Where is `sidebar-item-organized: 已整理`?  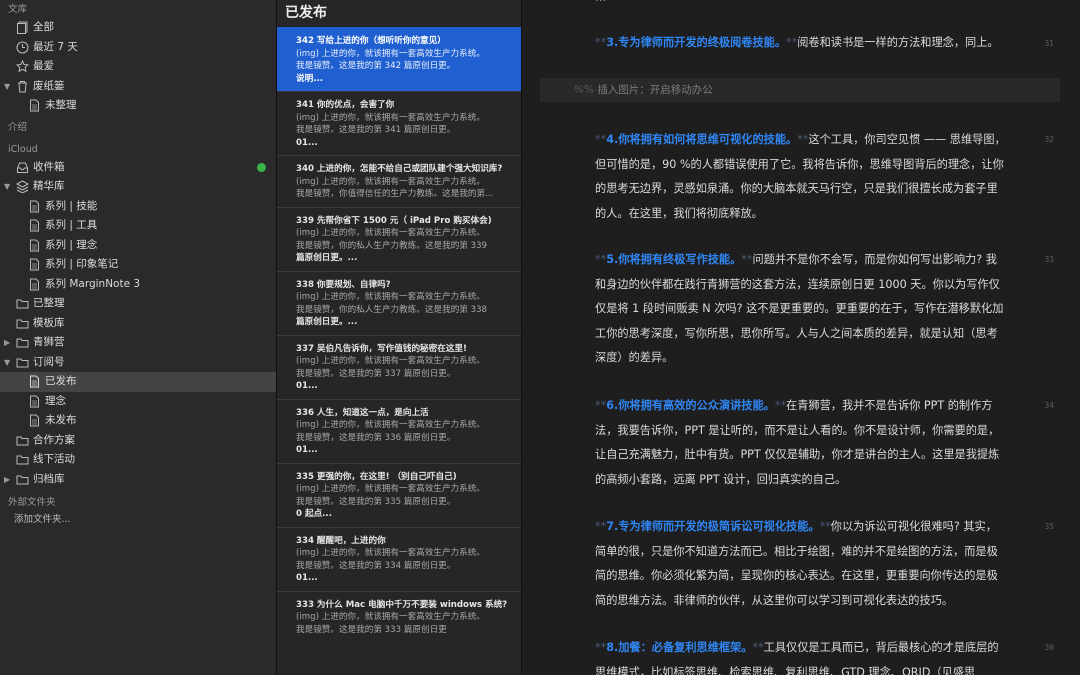 sidebar-item-organized: 已整理 is located at coordinates (138, 304).